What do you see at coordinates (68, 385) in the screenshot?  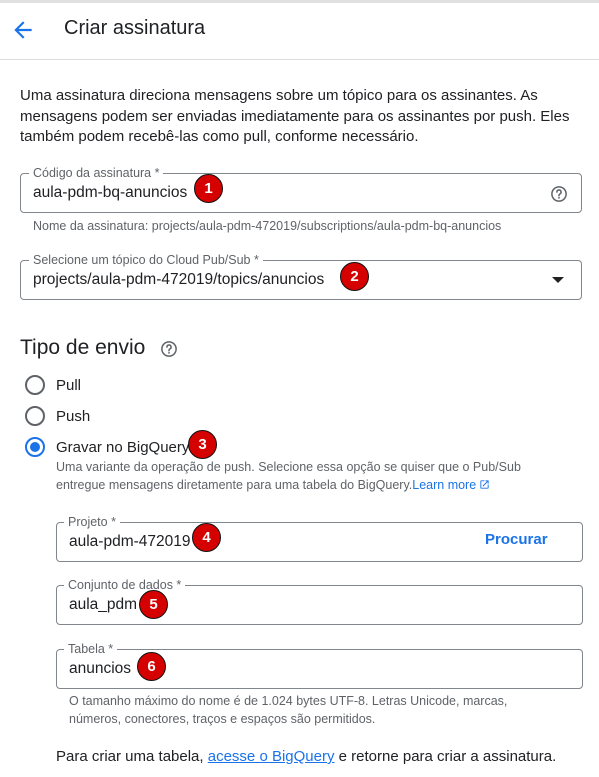 I see `radio-pull-label: Pull` at bounding box center [68, 385].